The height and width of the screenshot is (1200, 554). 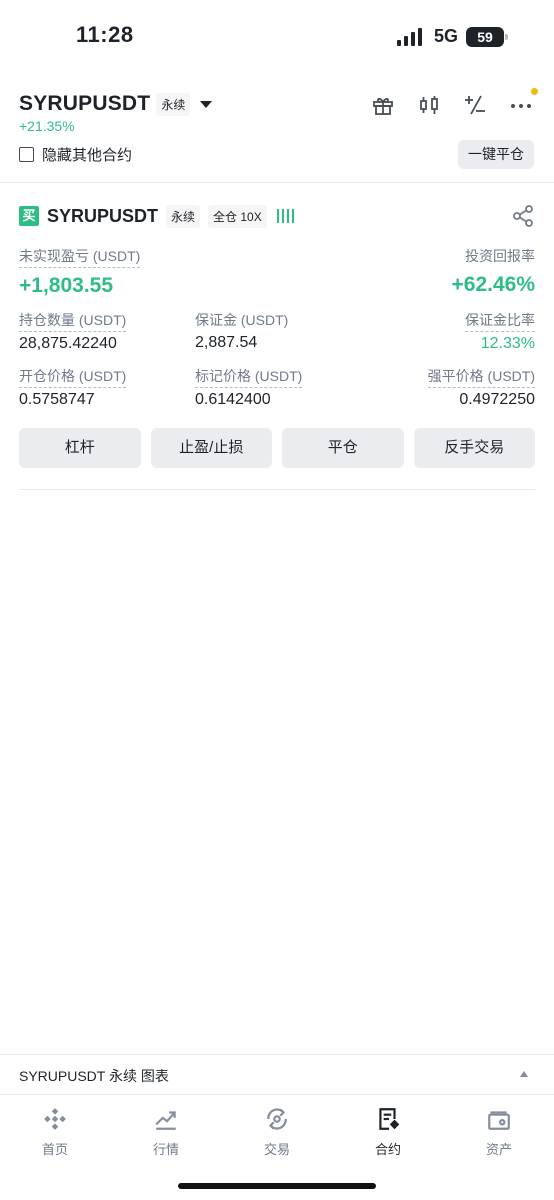 What do you see at coordinates (57, 399) in the screenshot?
I see `entry-price-value: 0.5758747` at bounding box center [57, 399].